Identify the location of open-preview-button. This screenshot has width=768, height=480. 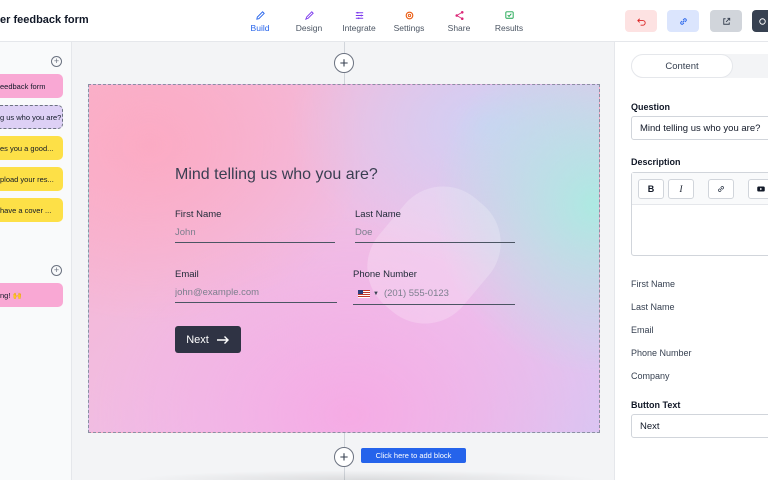
(726, 21).